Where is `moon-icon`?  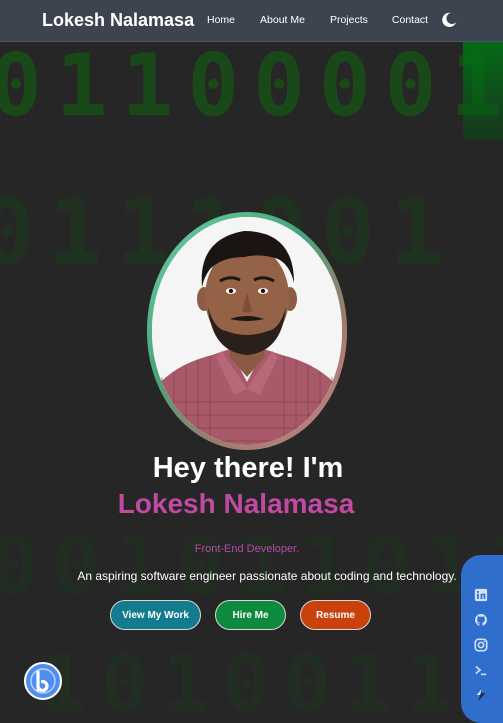
moon-icon is located at coordinates (449, 20).